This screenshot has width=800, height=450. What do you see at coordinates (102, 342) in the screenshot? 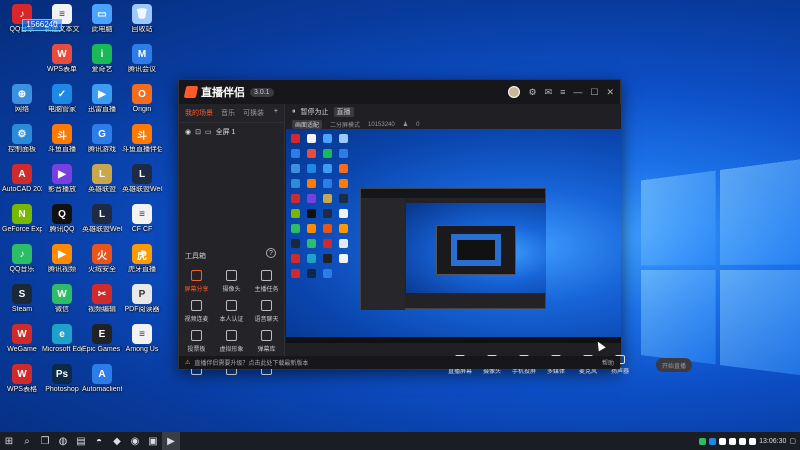
I see `desktop-icon: E Epic Games Launcher` at bounding box center [102, 342].